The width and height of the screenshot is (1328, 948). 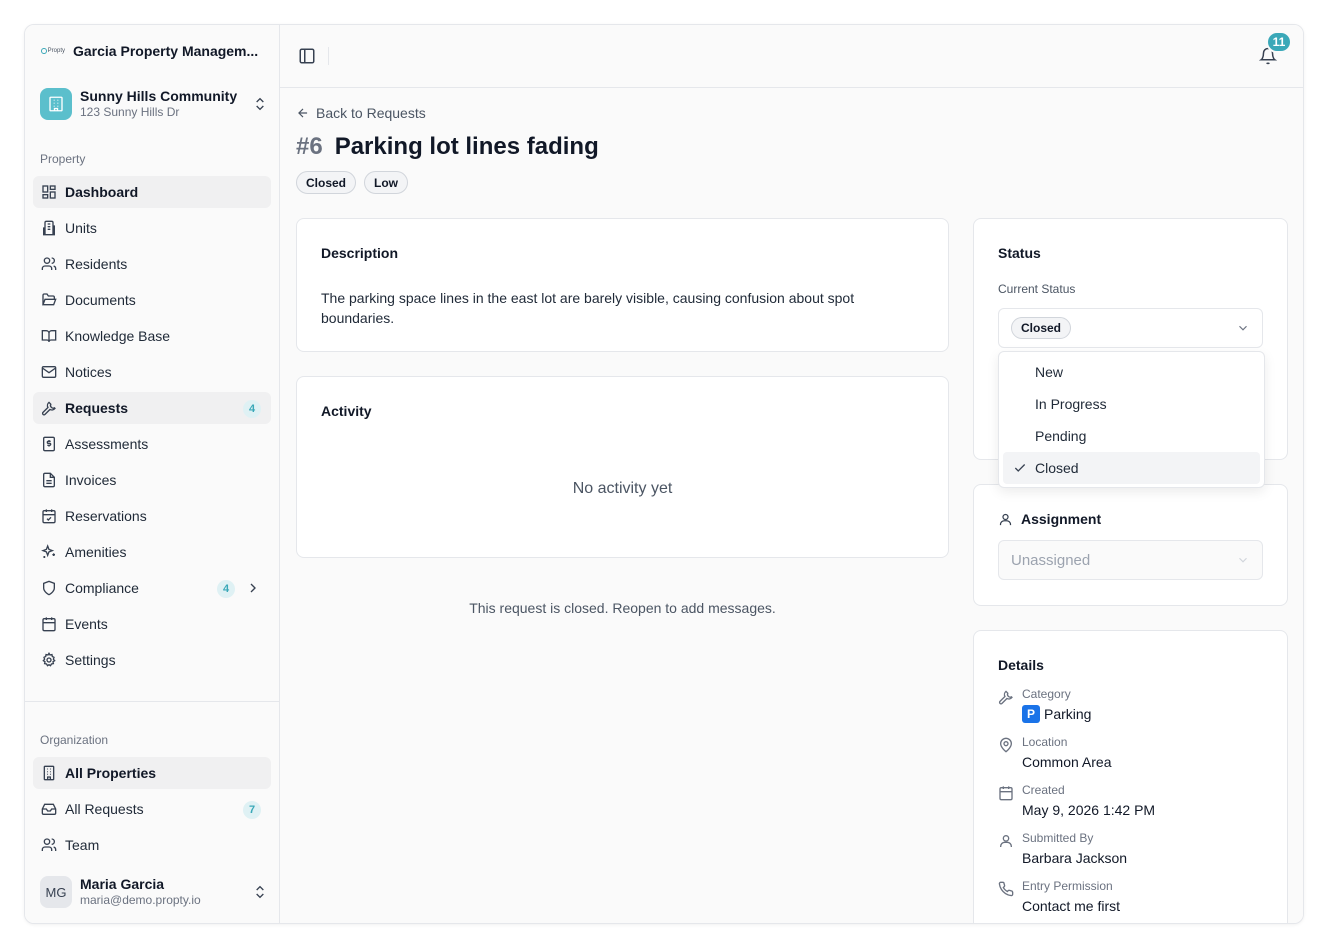 I want to click on sidebar-item-compliance: Compliance 4, so click(x=152, y=588).